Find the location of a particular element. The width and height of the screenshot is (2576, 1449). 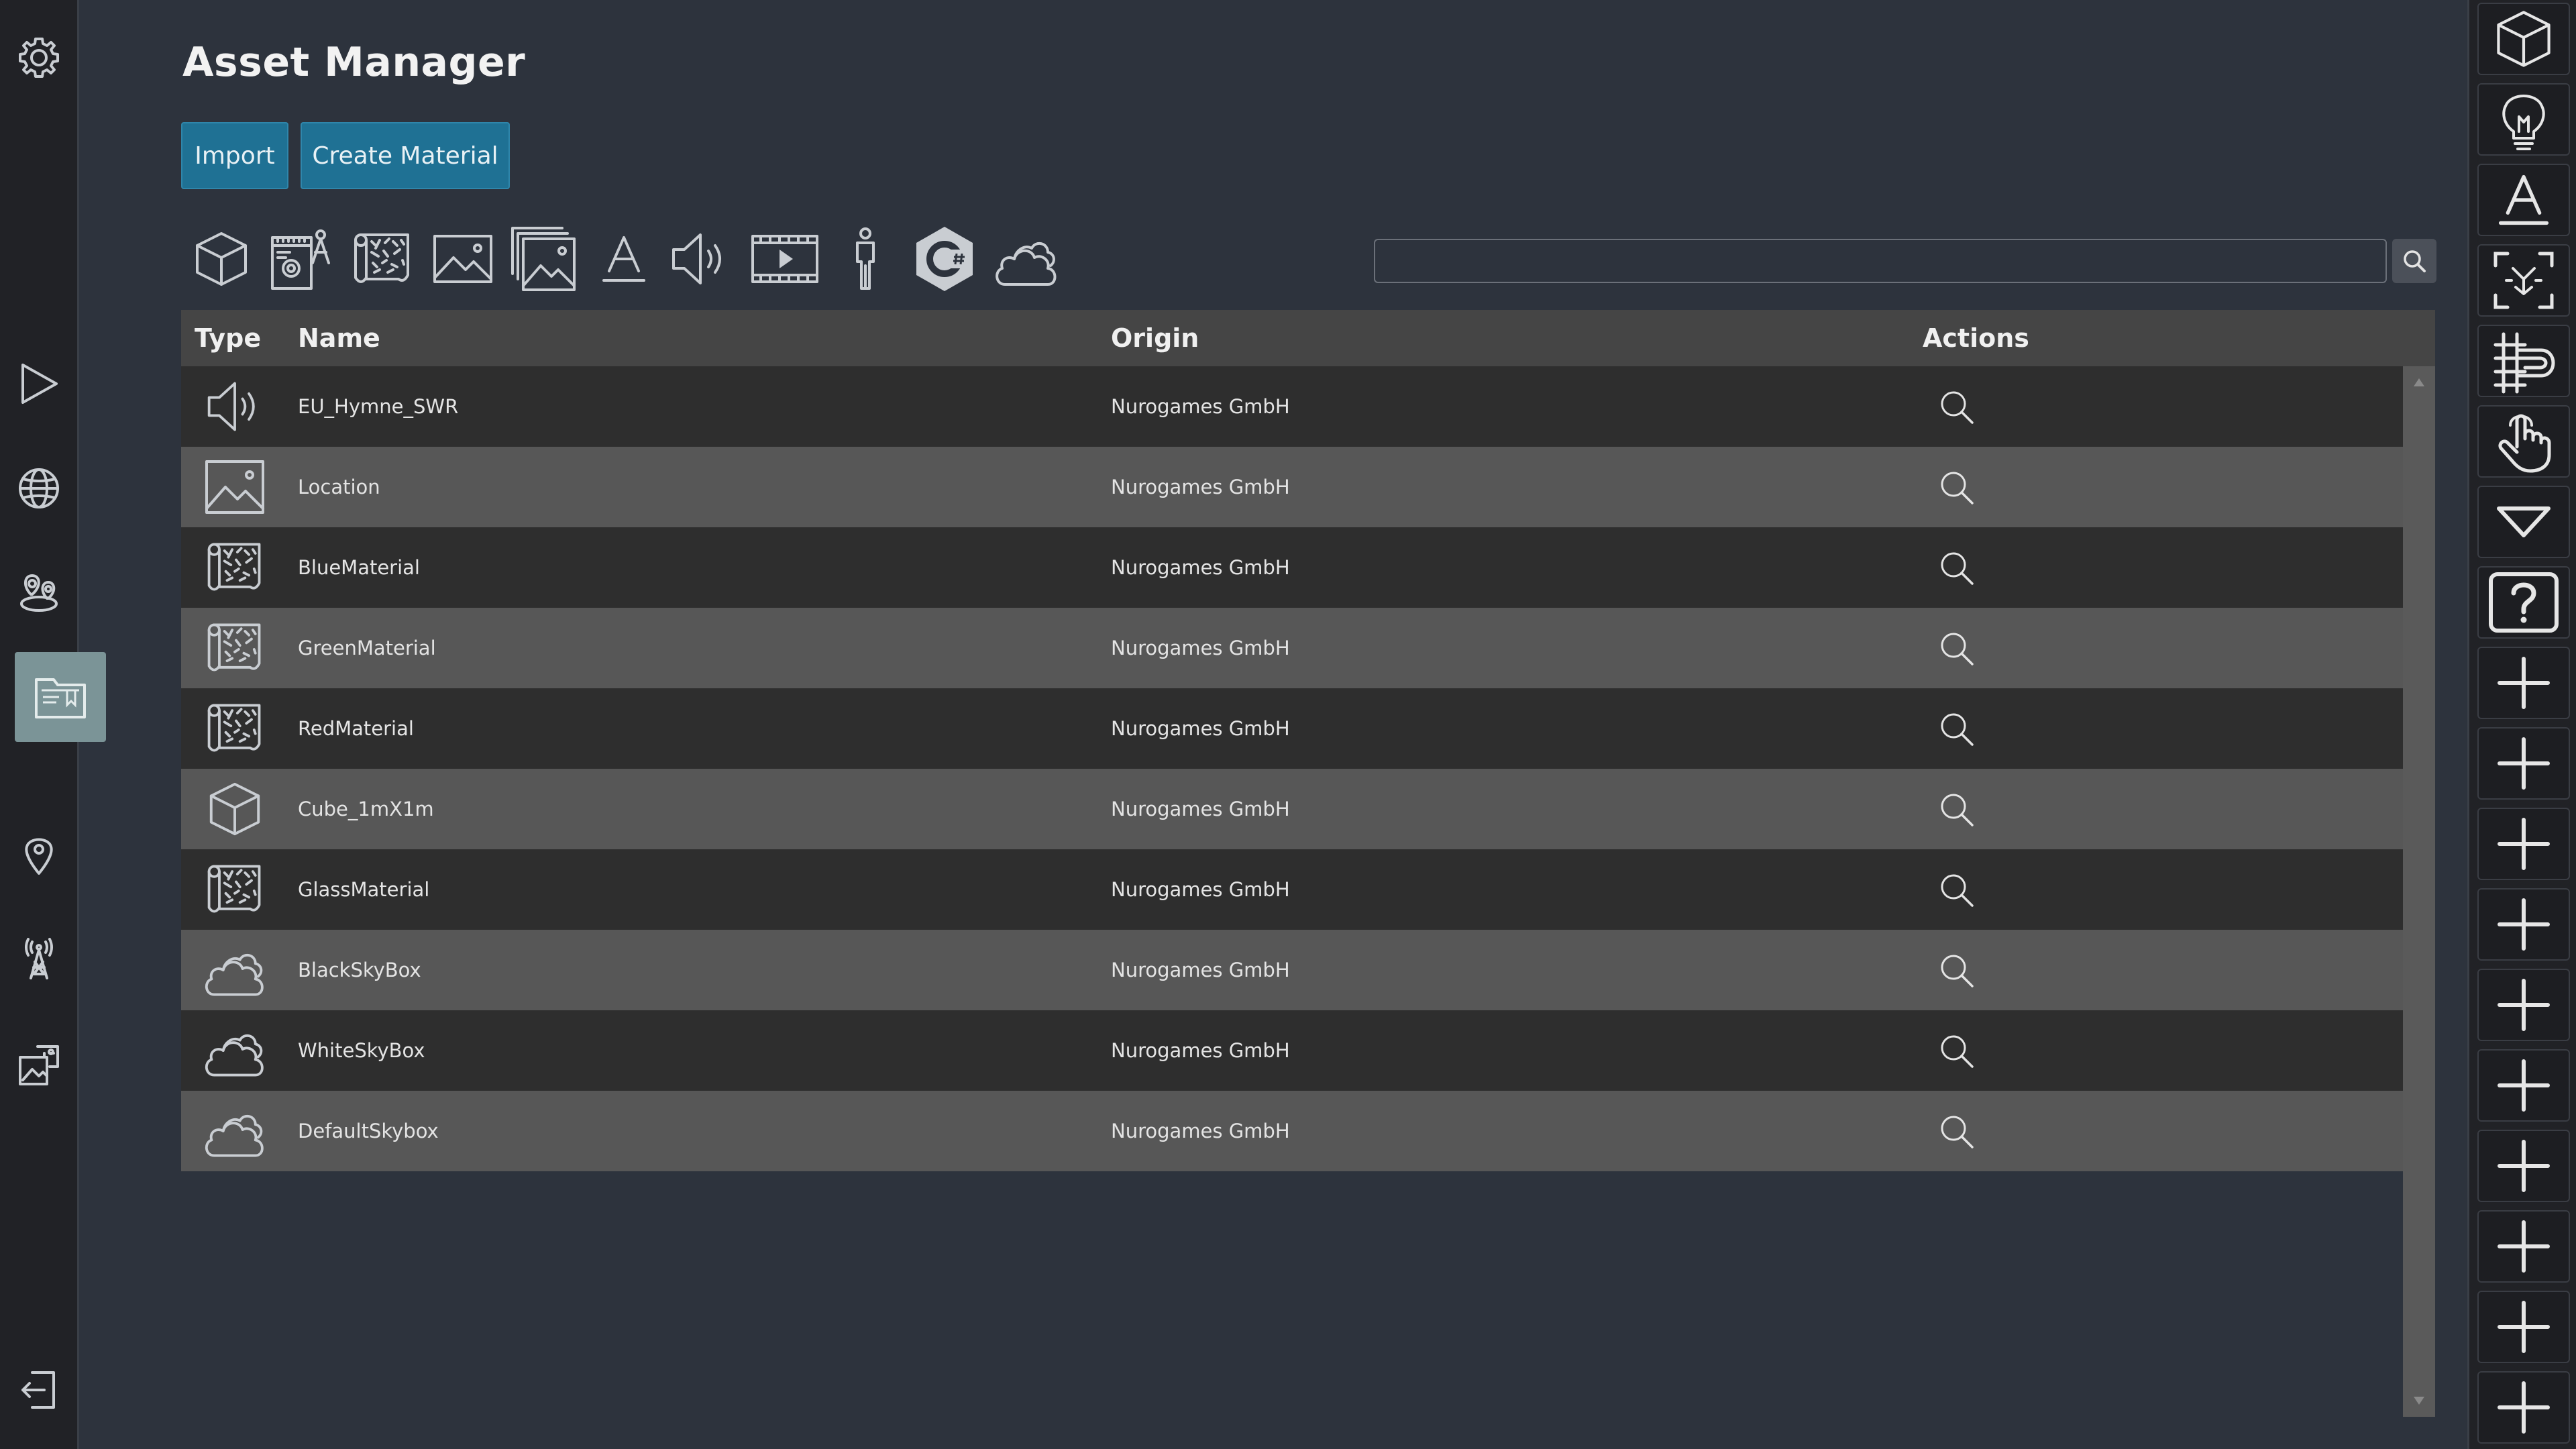

extensions-button is located at coordinates (38, 1065).